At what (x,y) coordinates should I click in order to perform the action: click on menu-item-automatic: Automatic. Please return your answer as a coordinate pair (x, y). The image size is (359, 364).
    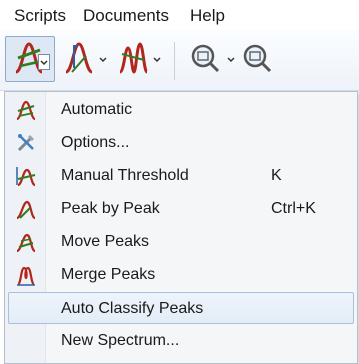
    Looking at the image, I should click on (181, 110).